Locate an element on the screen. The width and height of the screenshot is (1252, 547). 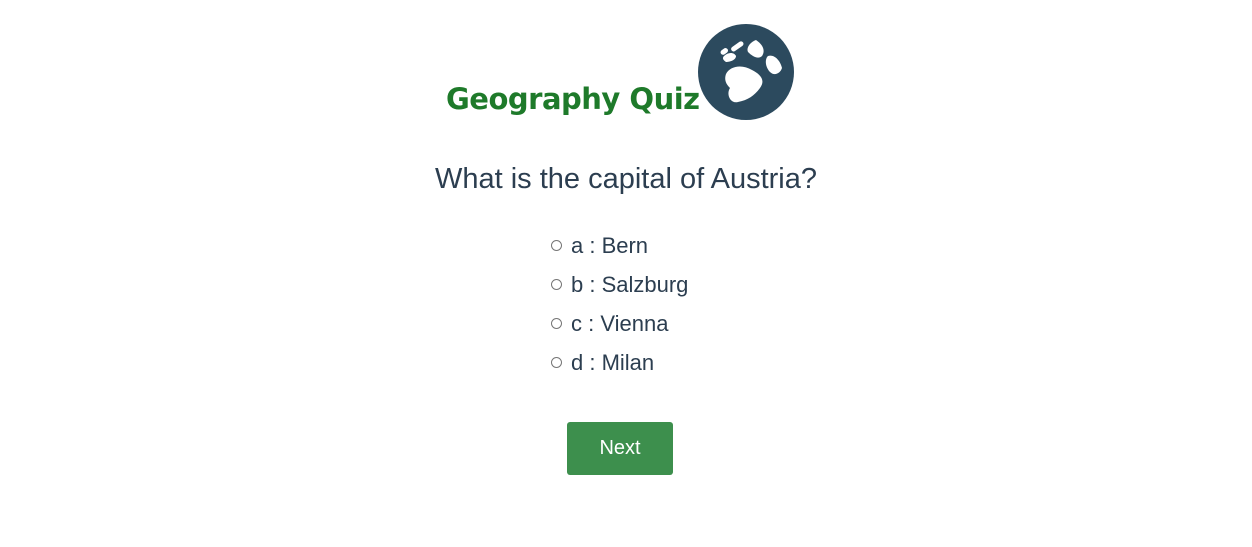
option-a: a : Bern is located at coordinates (651, 245).